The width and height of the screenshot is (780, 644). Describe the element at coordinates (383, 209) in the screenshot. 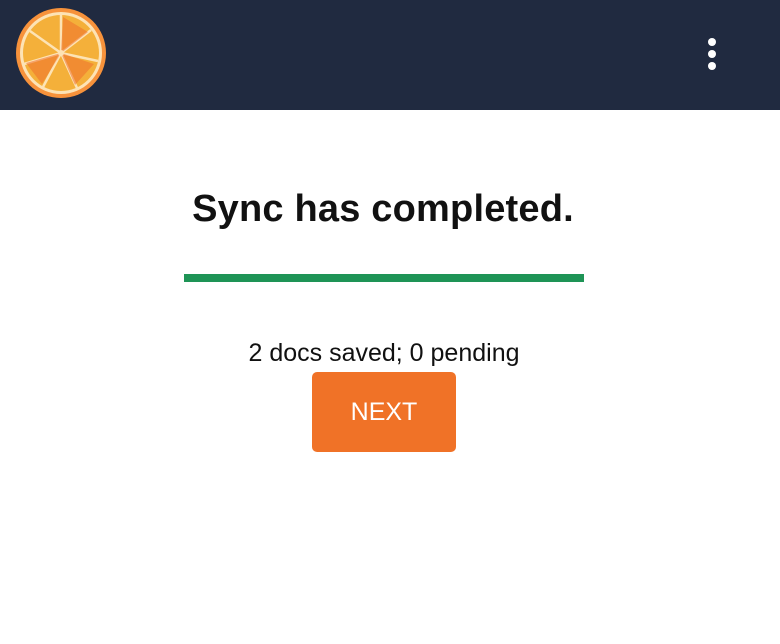

I see `sync-title: Sync has completed.` at that location.